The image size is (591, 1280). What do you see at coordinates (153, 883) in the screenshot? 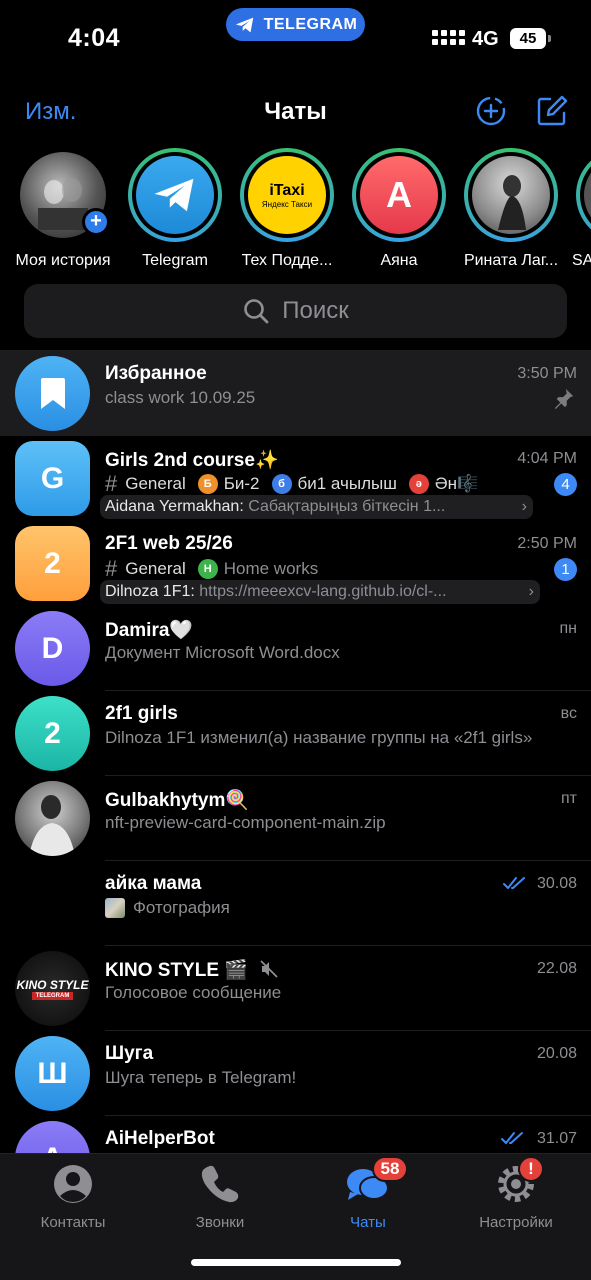
I see `chat-name: айка мама` at bounding box center [153, 883].